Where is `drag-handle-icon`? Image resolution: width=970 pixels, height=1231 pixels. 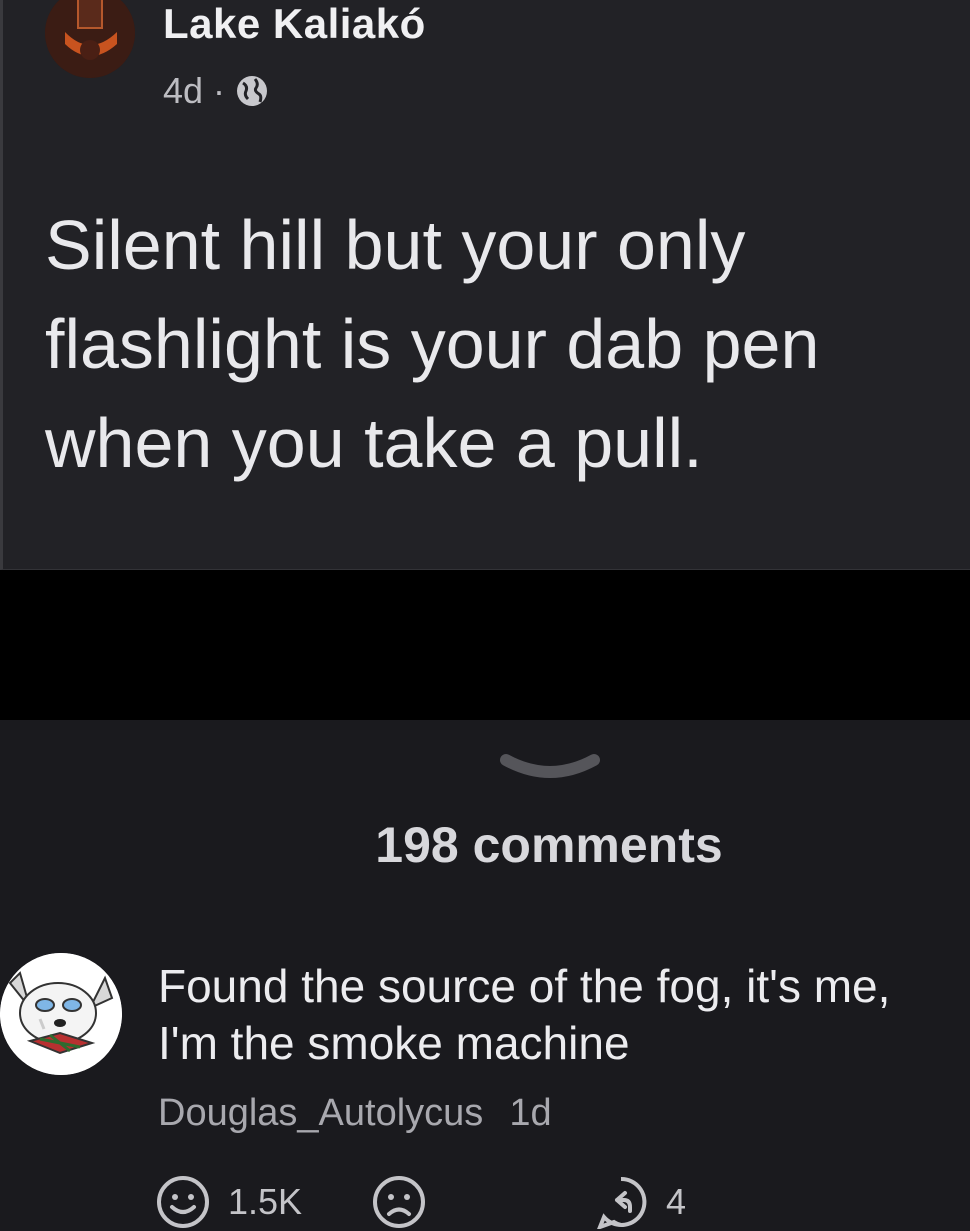 drag-handle-icon is located at coordinates (550, 768).